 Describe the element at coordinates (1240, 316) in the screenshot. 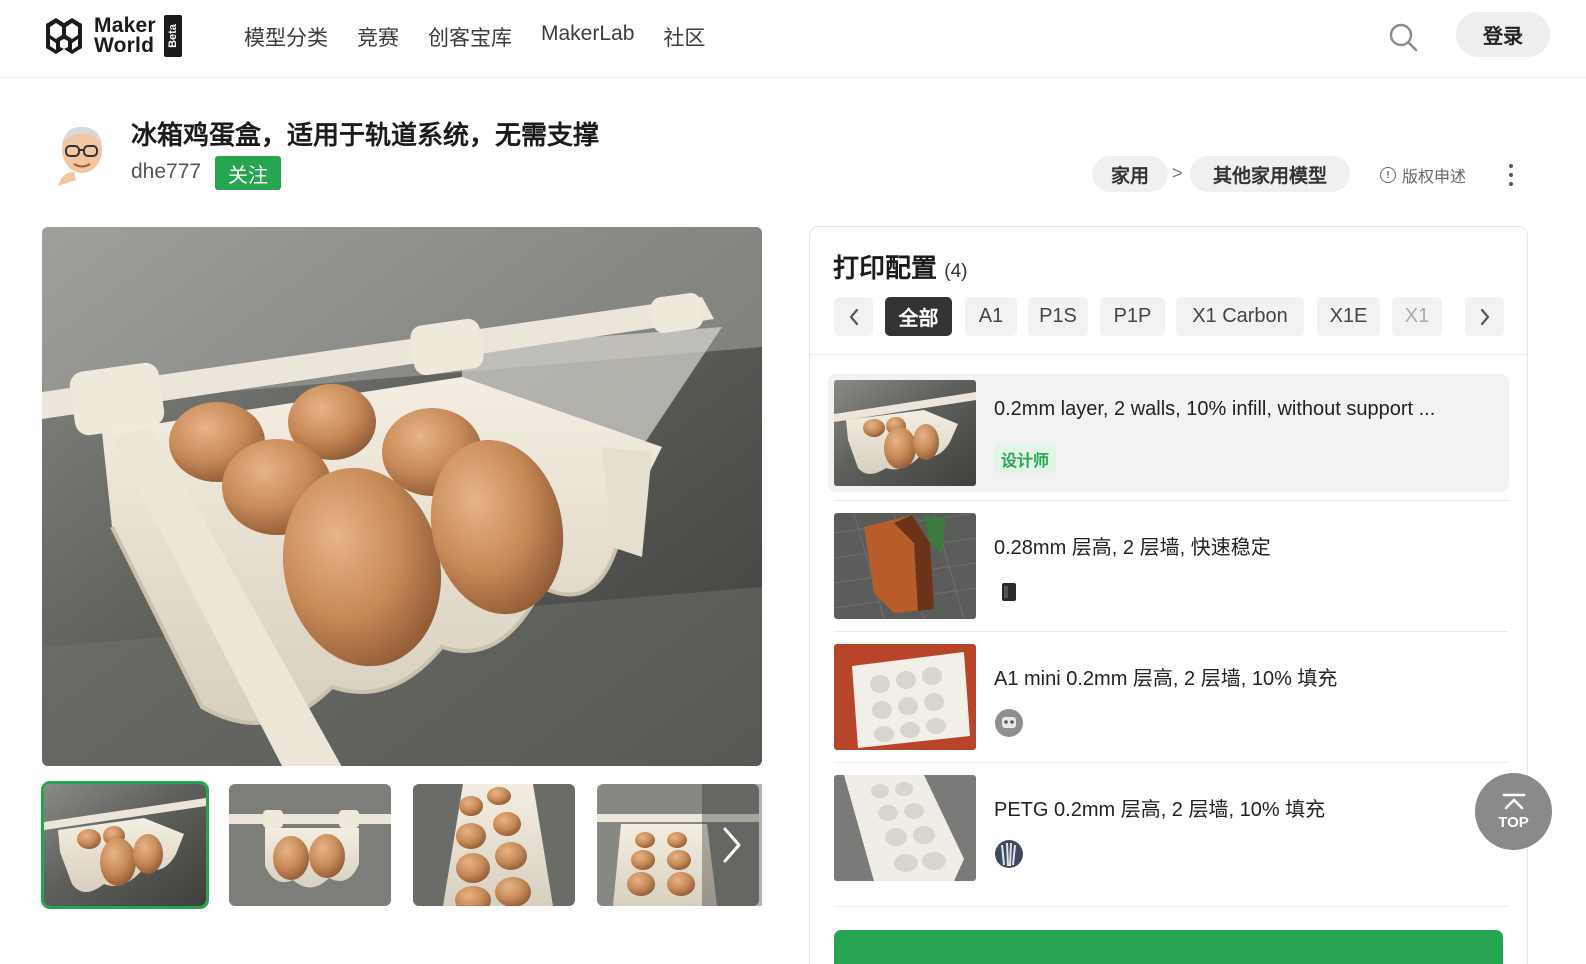

I see `tab-x1-carbon: X1 Carbon` at that location.